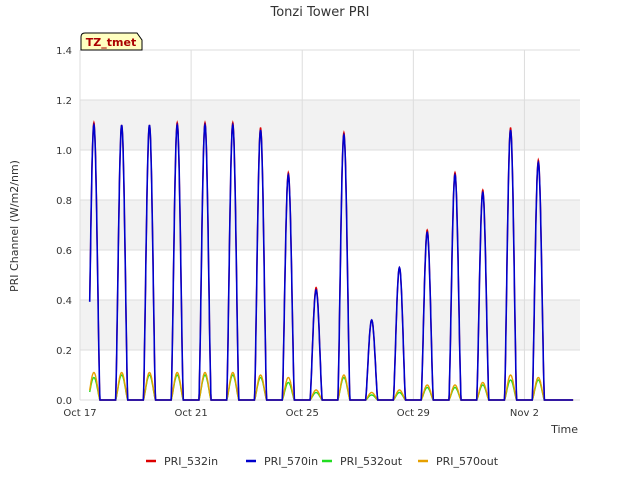  Describe the element at coordinates (64, 51) in the screenshot. I see `y-tick-label: 1.4` at that location.